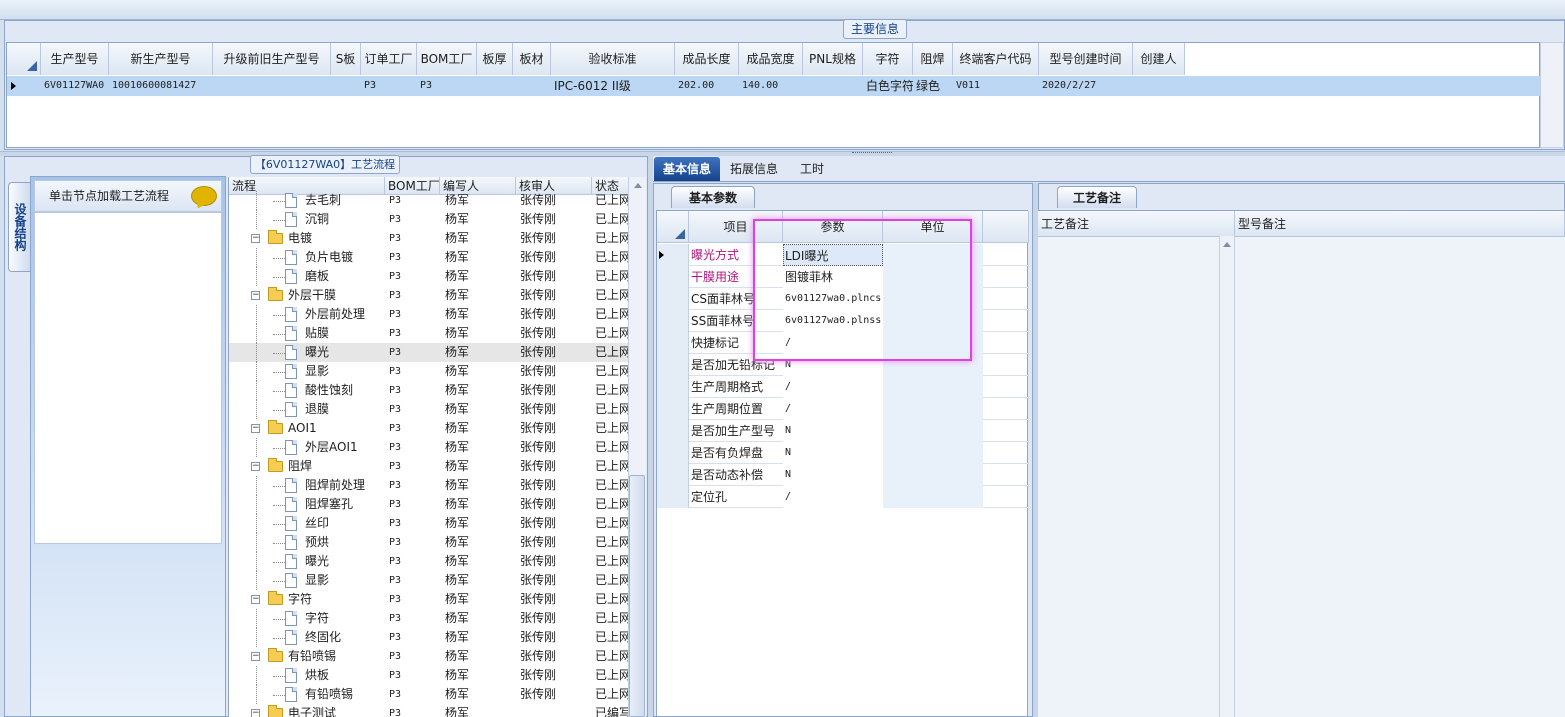  What do you see at coordinates (428, 675) in the screenshot?
I see `tree-row: 烘板 P3 杨军 张传刚 已上网` at bounding box center [428, 675].